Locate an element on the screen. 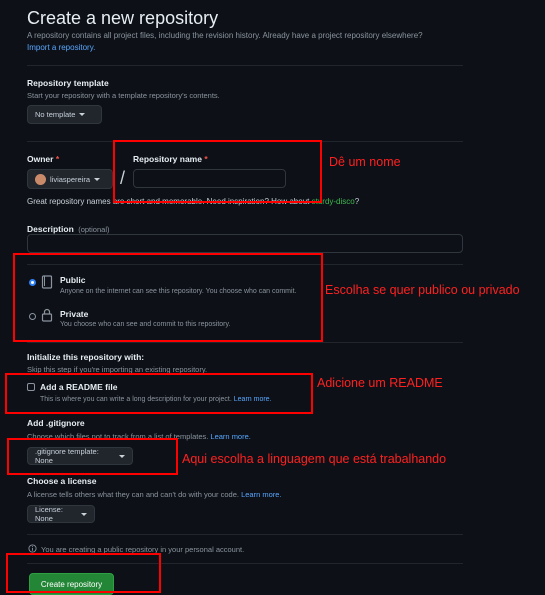 The height and width of the screenshot is (595, 545). template-label: Repository template is located at coordinates (68, 83).